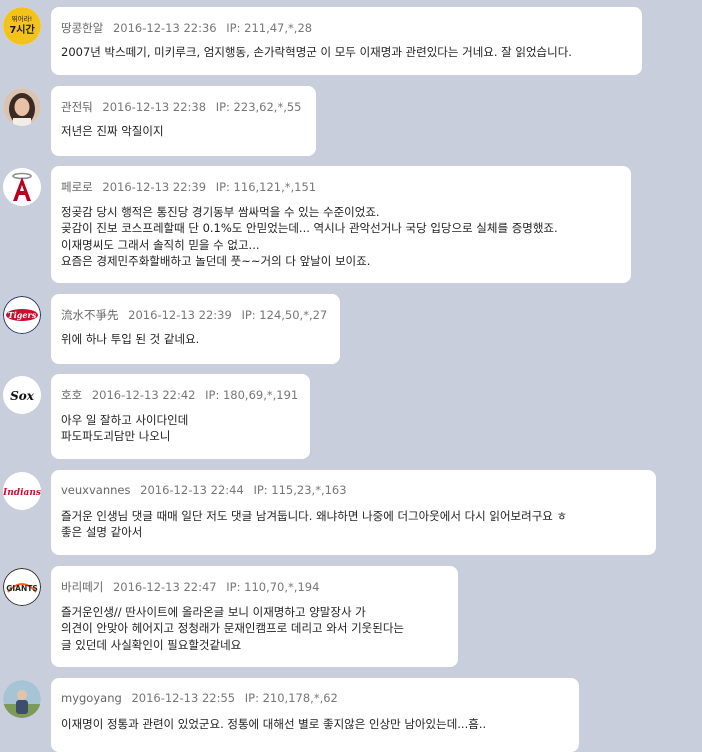 The width and height of the screenshot is (702, 752). I want to click on comment-ip: IP: 210,178,*,62, so click(291, 698).